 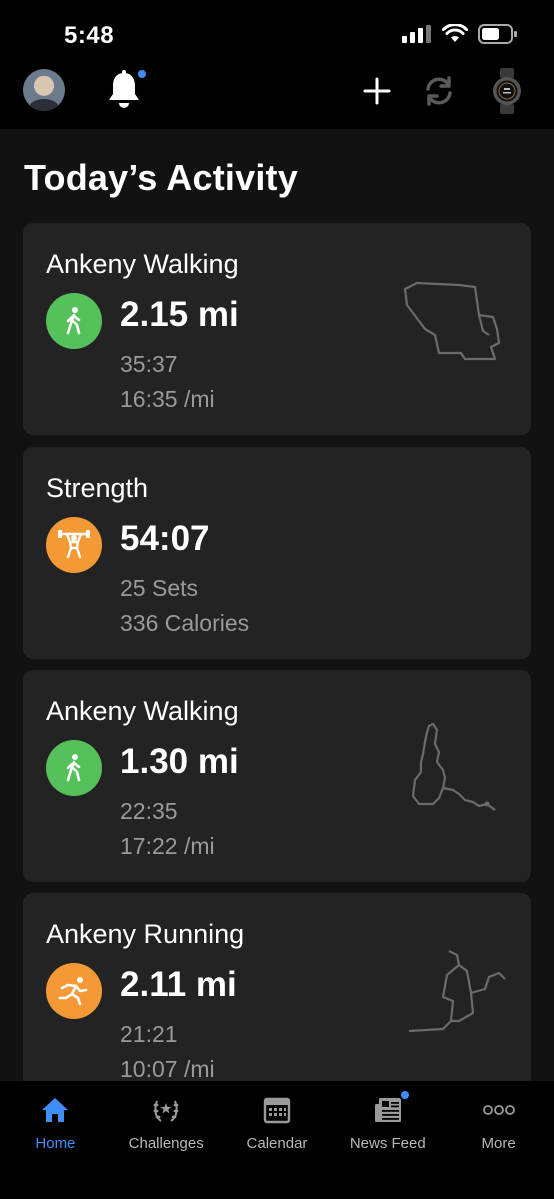 What do you see at coordinates (89, 35) in the screenshot?
I see `status-time: 5:48` at bounding box center [89, 35].